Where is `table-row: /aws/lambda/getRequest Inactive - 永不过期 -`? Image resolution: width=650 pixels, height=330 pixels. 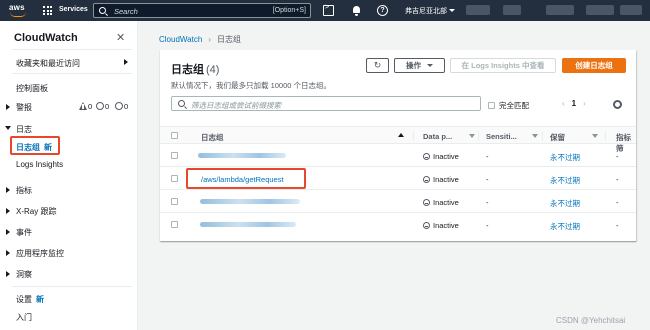
table-row: /aws/lambda/getRequest Inactive - 永不过期 - is located at coordinates (398, 179).